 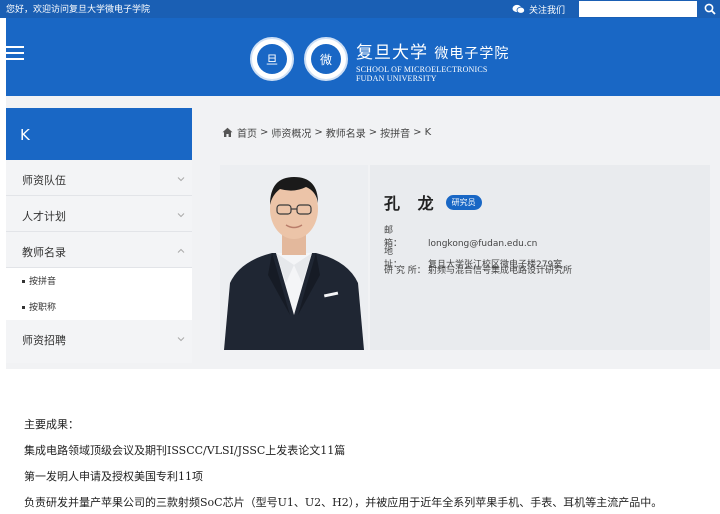 I want to click on breadcrumb-home: 首页, so click(x=247, y=132).